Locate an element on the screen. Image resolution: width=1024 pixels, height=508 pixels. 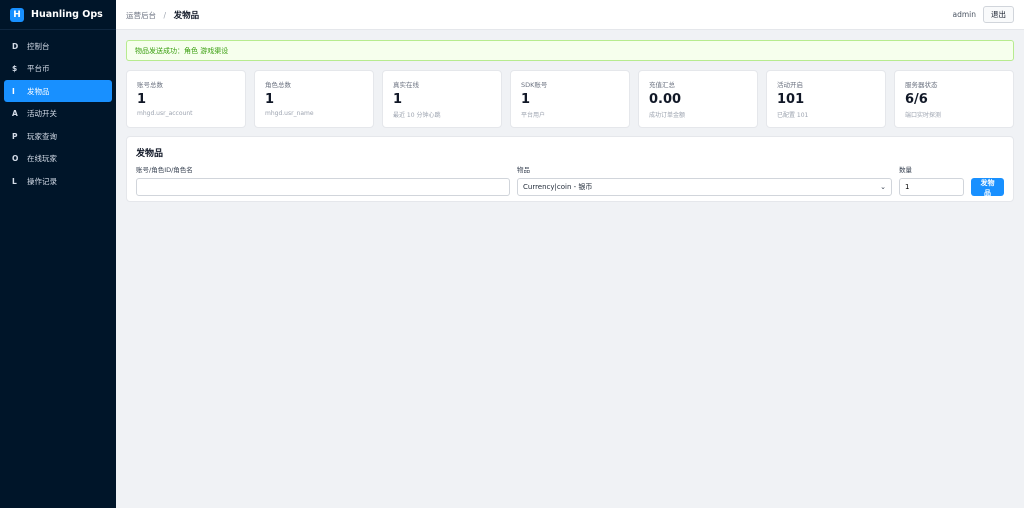
sidebar-item-send-items: I 发物品 is located at coordinates (58, 91).